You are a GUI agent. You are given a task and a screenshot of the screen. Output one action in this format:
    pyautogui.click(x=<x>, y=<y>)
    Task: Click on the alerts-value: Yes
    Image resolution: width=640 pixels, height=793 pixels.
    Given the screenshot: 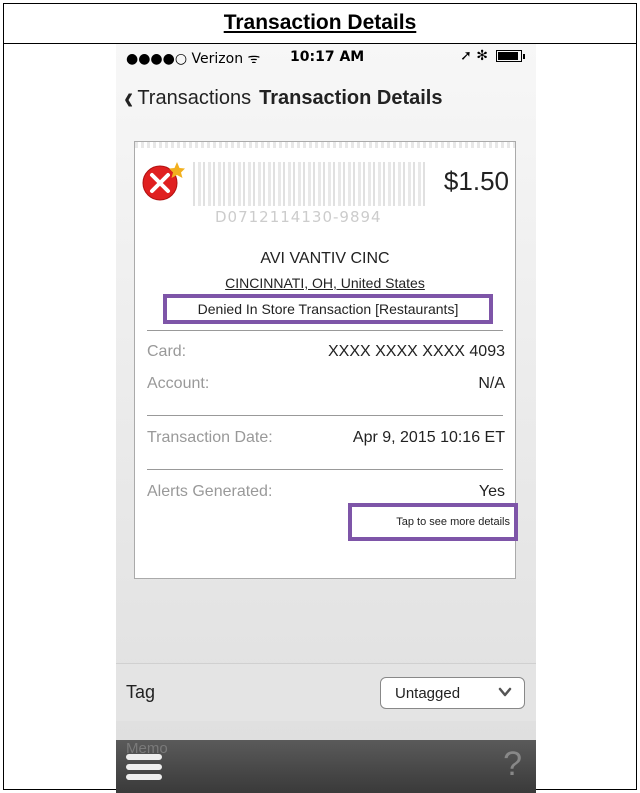 What is the action you would take?
    pyautogui.click(x=491, y=491)
    